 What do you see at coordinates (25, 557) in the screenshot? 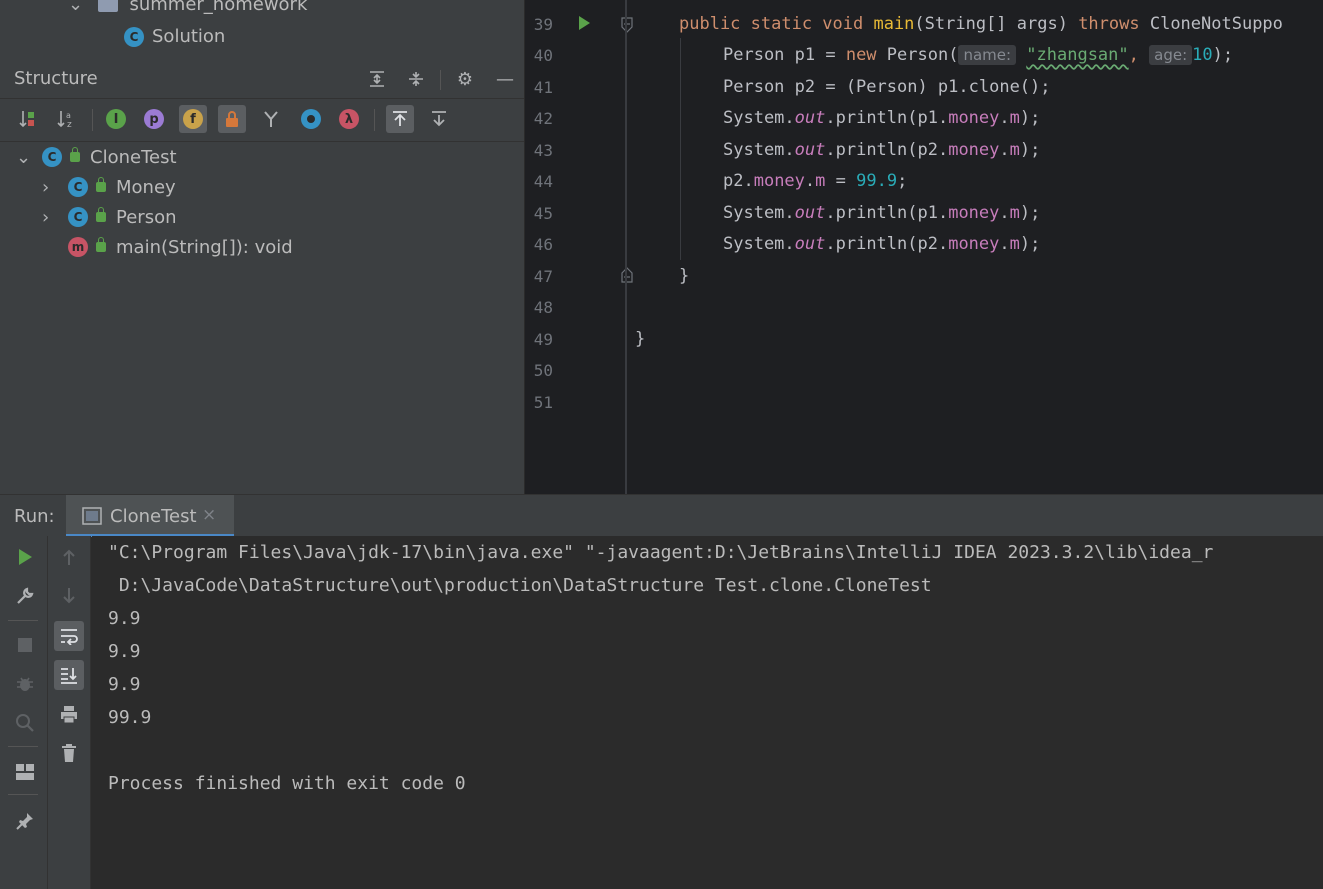
I see `rerun-icon` at bounding box center [25, 557].